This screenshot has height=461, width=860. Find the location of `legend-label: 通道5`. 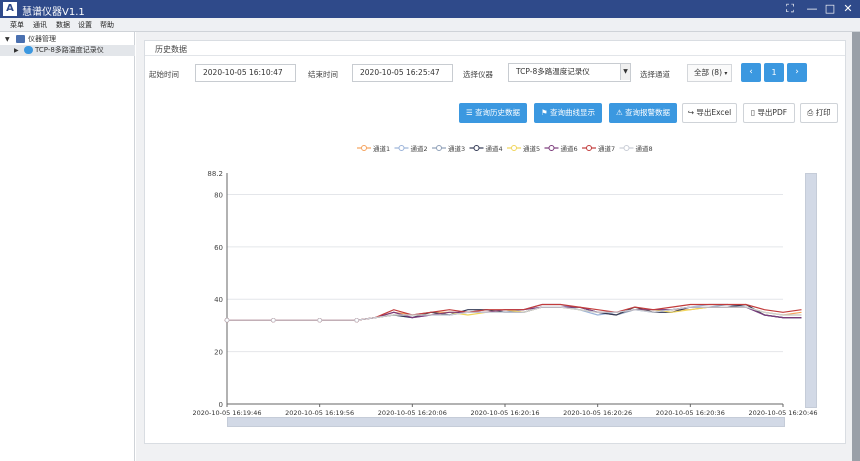

legend-label: 通道5 is located at coordinates (531, 148).